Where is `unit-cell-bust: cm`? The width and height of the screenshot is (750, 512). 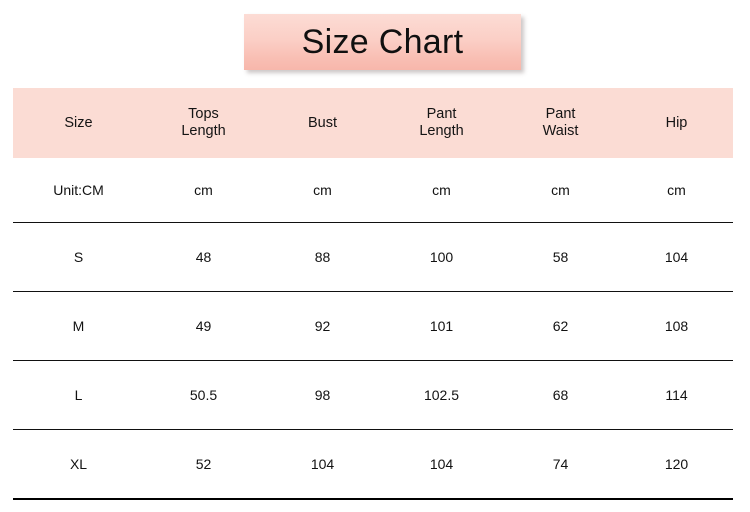
unit-cell-bust: cm is located at coordinates (322, 190).